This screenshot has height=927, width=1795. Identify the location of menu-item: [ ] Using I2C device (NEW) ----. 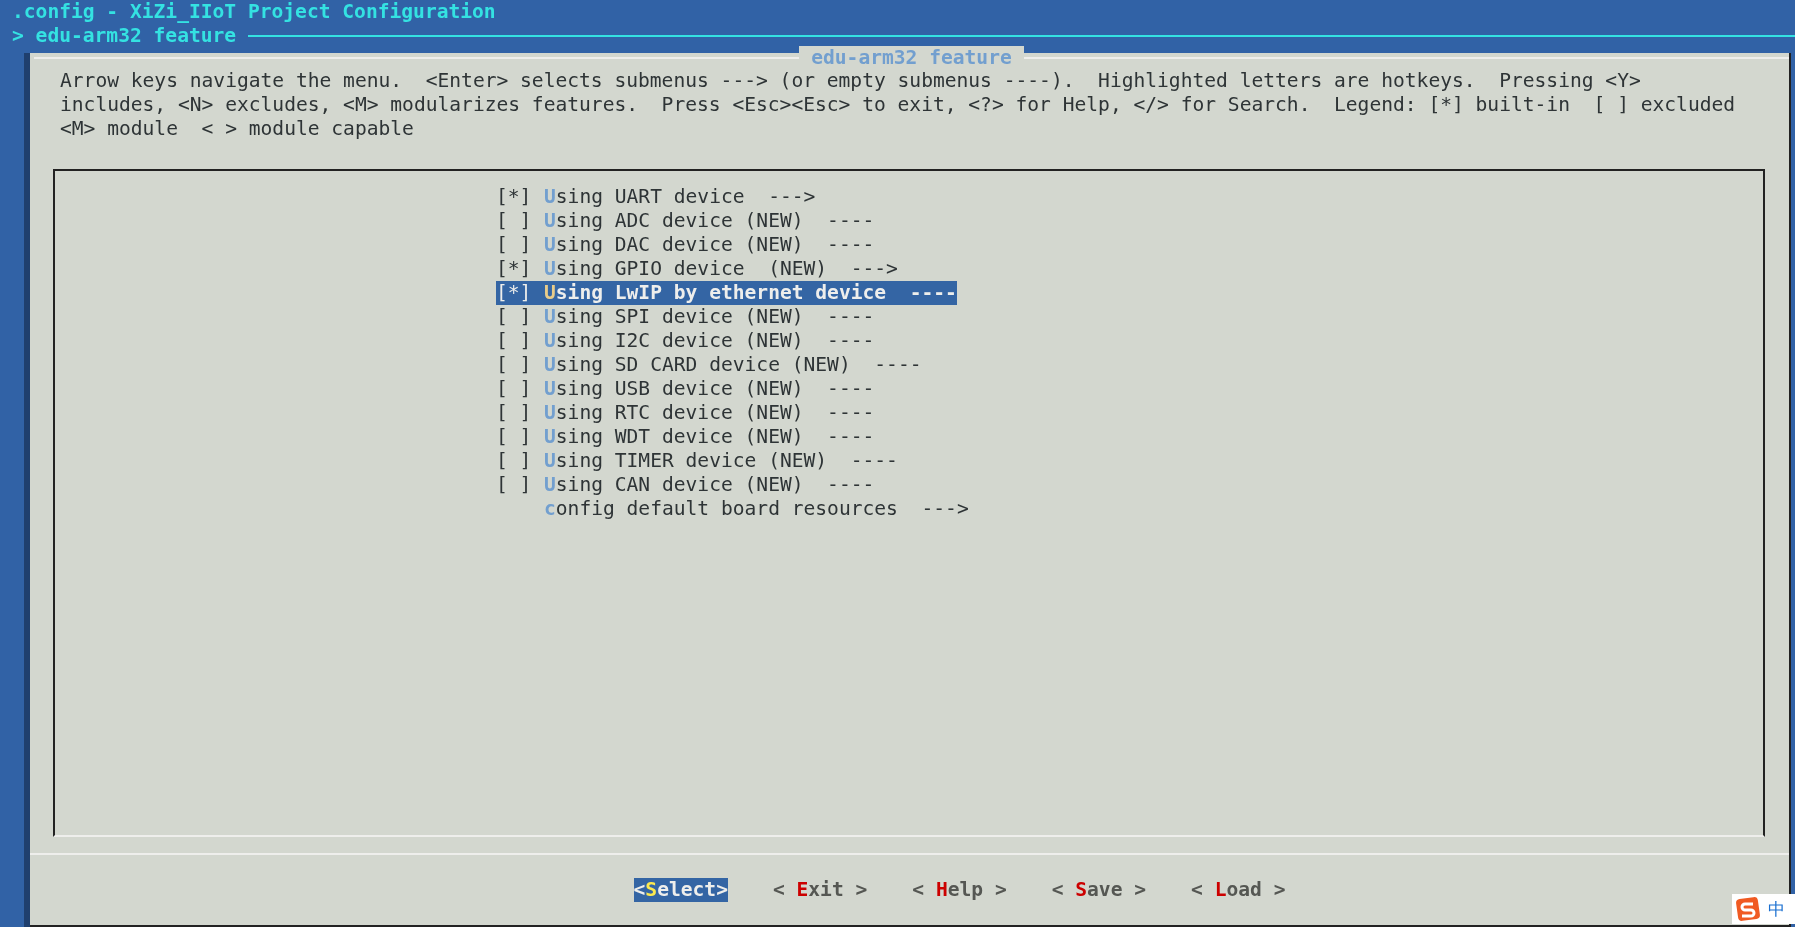
(685, 341).